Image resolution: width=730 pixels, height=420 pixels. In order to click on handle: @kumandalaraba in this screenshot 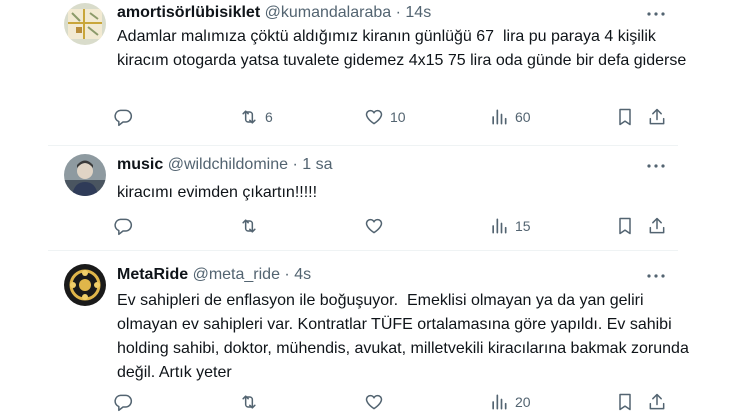, I will do `click(328, 12)`.